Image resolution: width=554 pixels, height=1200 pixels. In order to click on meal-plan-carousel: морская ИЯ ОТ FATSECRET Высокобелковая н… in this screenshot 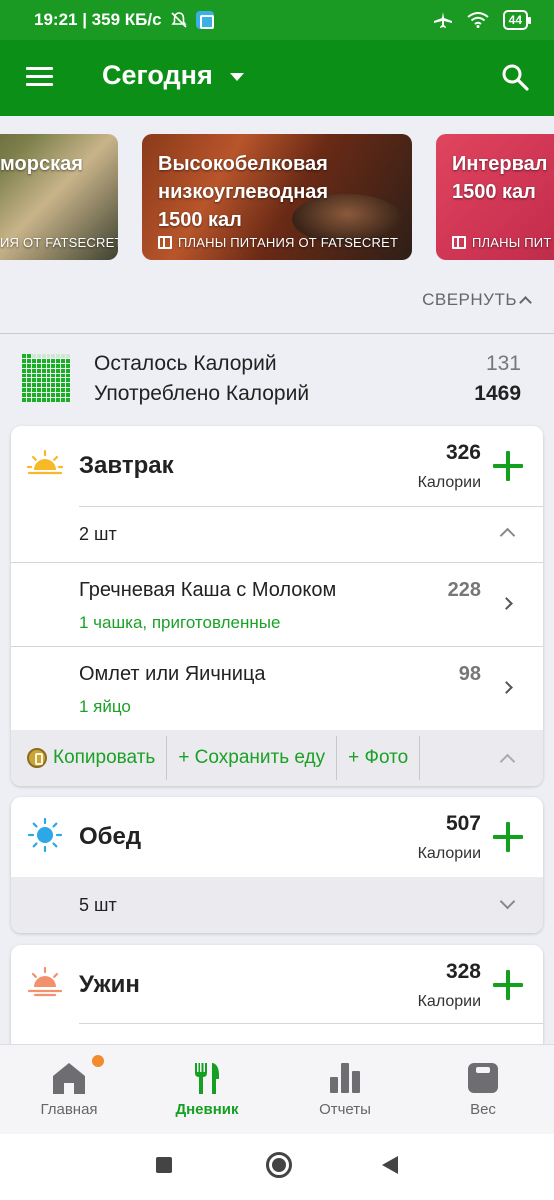, I will do `click(277, 196)`.